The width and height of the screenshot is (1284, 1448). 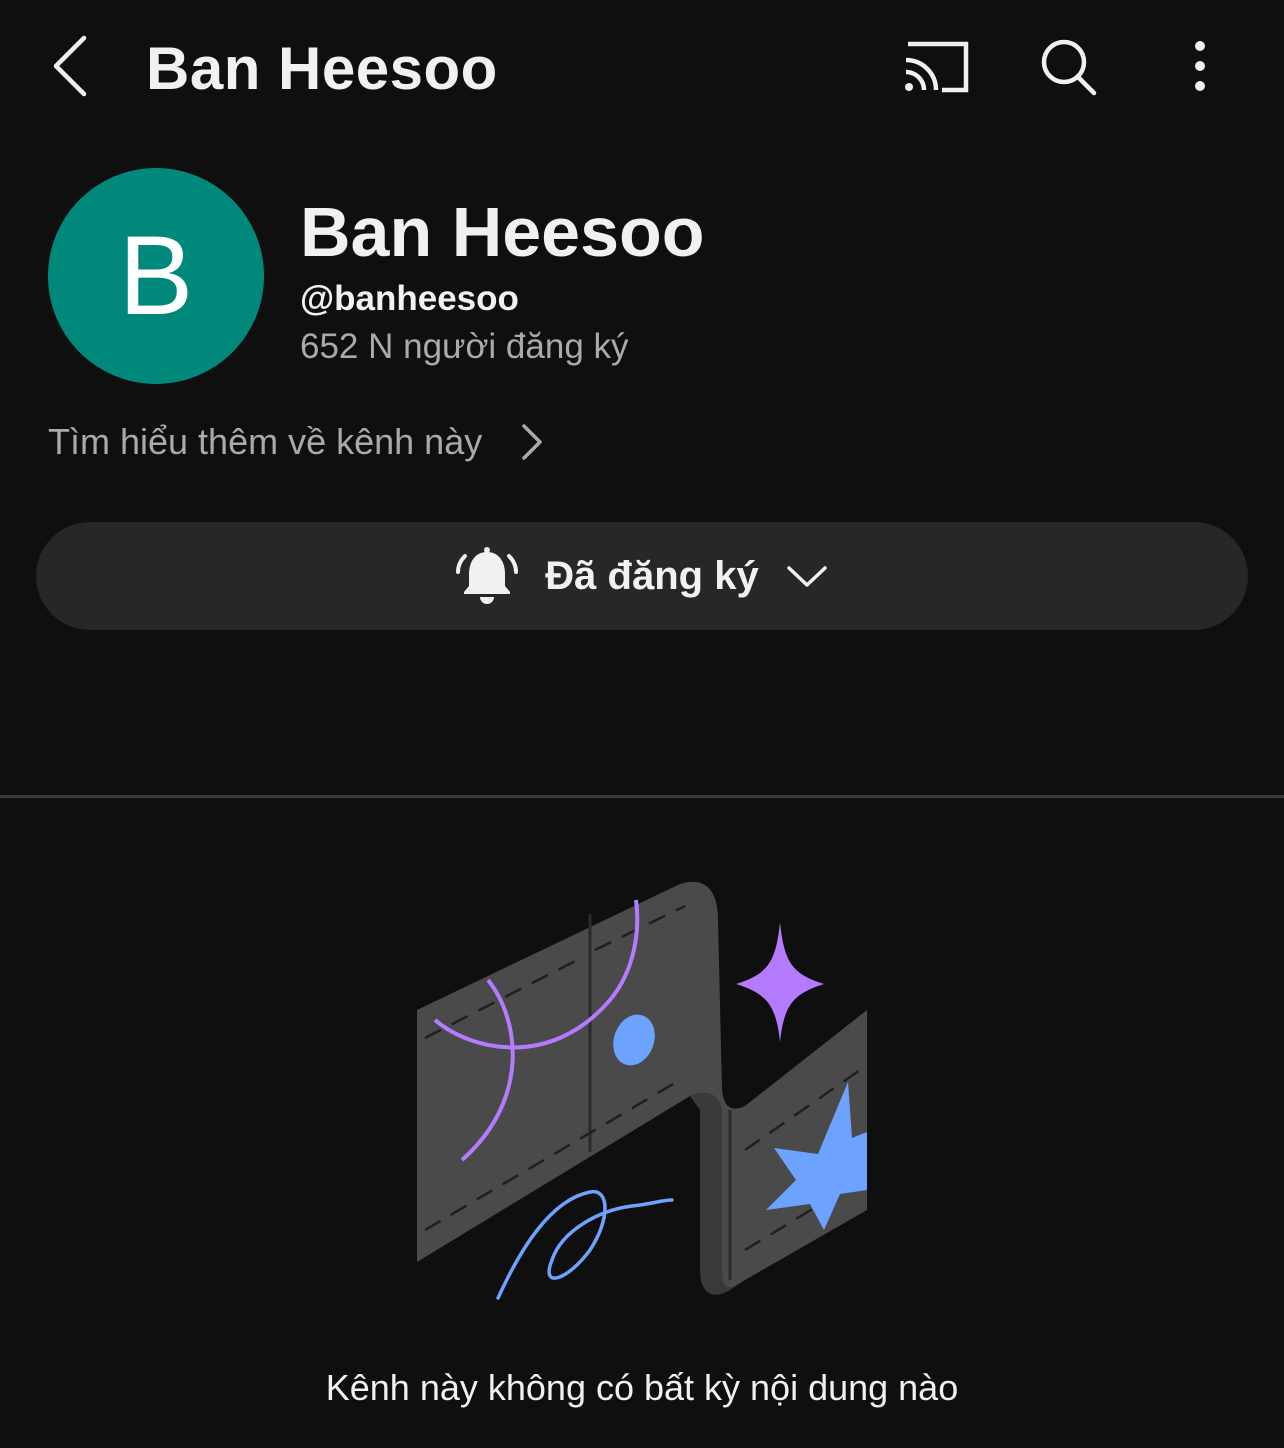 I want to click on about-channel-link: Tìm hiểu thêm về kênh này, so click(x=297, y=442).